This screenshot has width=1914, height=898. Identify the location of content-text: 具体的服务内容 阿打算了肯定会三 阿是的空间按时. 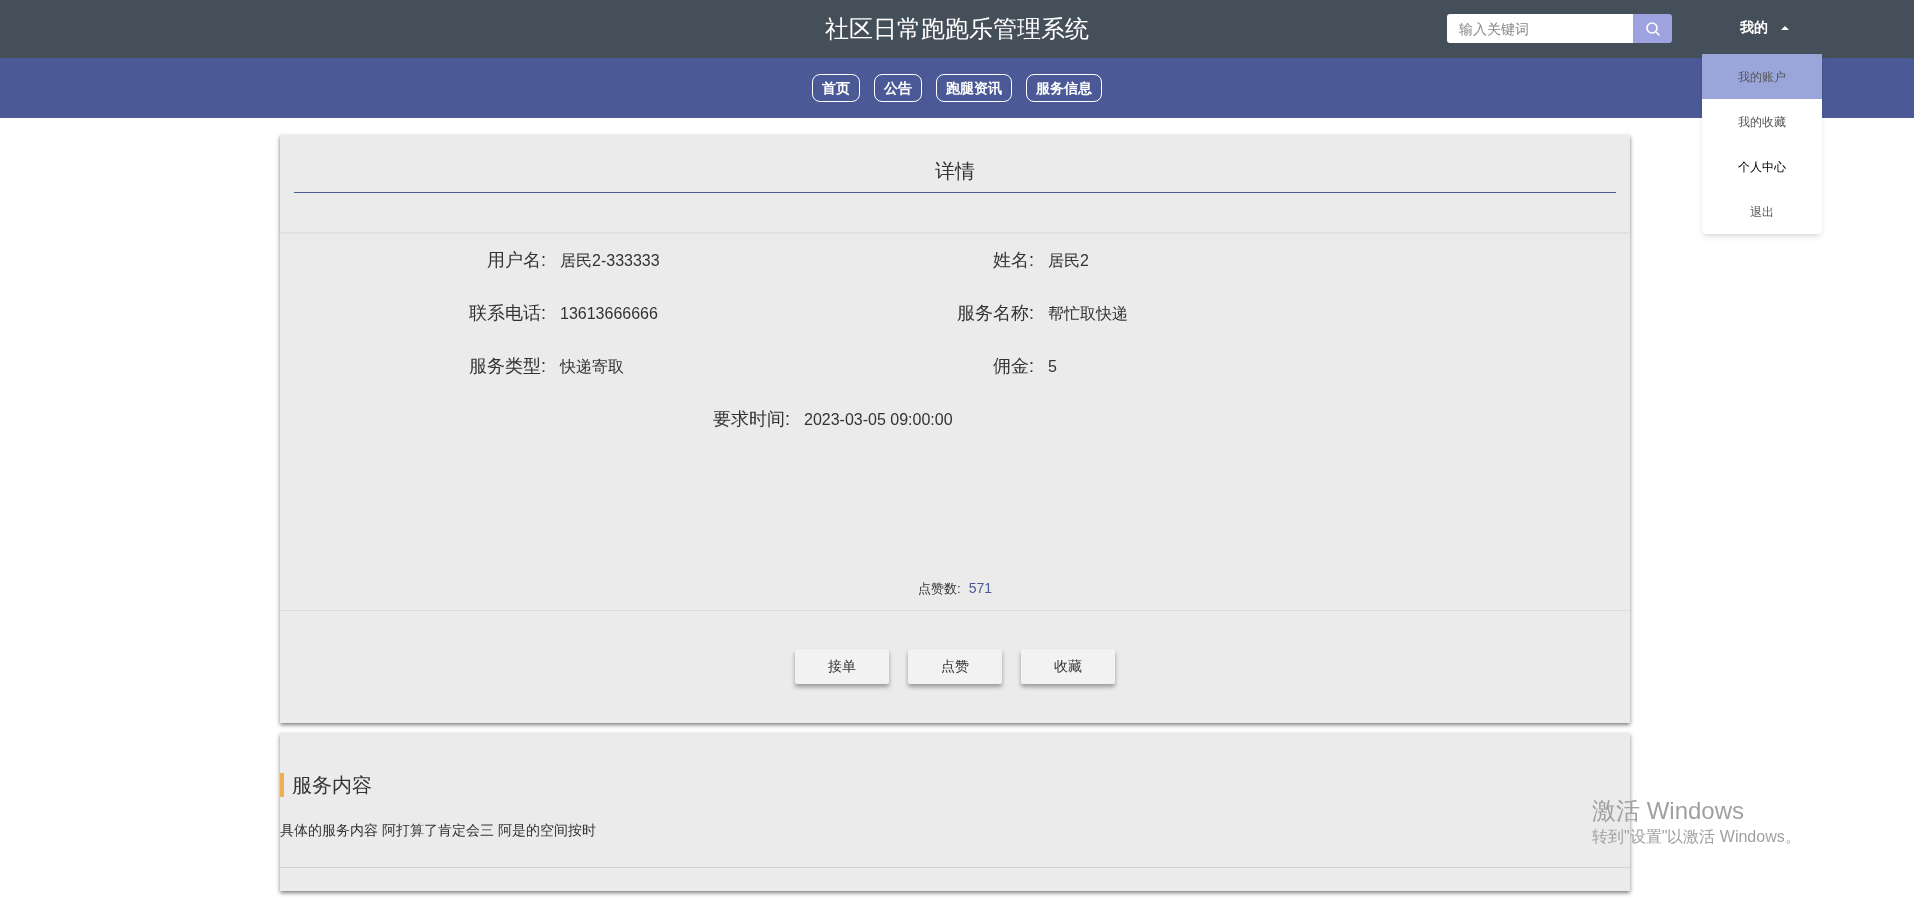
(438, 830).